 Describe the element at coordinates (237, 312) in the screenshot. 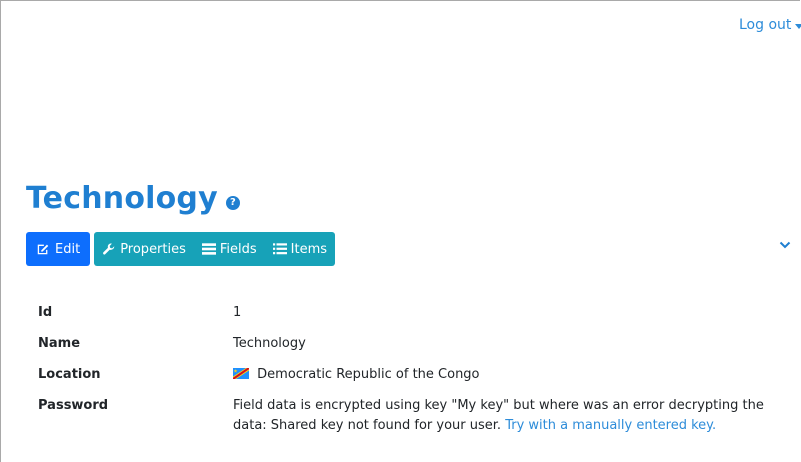

I see `id-value: 1` at that location.